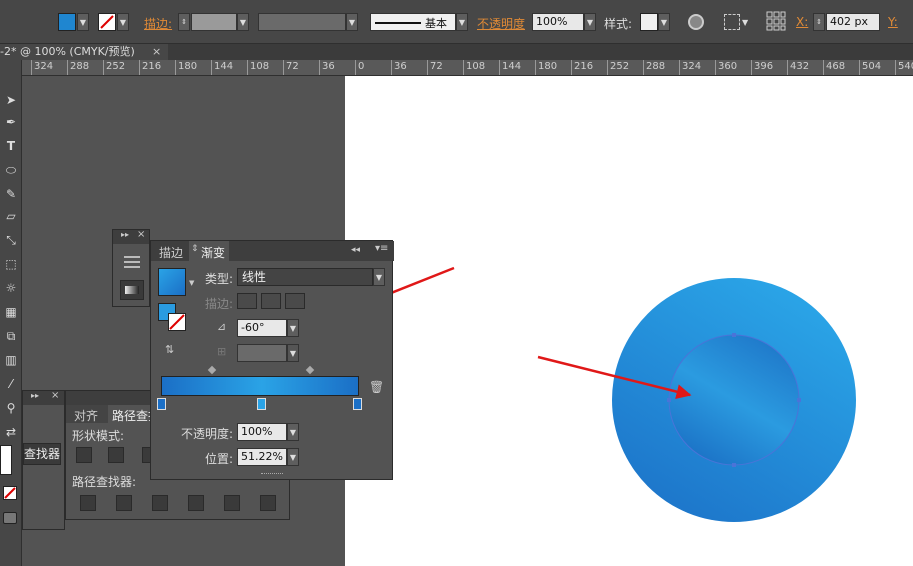 The width and height of the screenshot is (913, 566). Describe the element at coordinates (207, 434) in the screenshot. I see `stop-opacity-label: 不透明度:` at that location.